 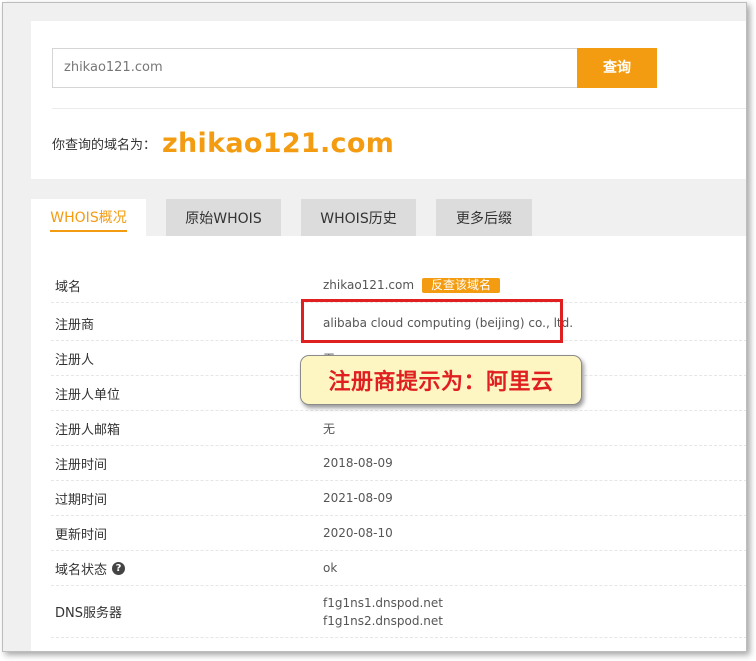 What do you see at coordinates (81, 465) in the screenshot?
I see `row-label: 注册时间` at bounding box center [81, 465].